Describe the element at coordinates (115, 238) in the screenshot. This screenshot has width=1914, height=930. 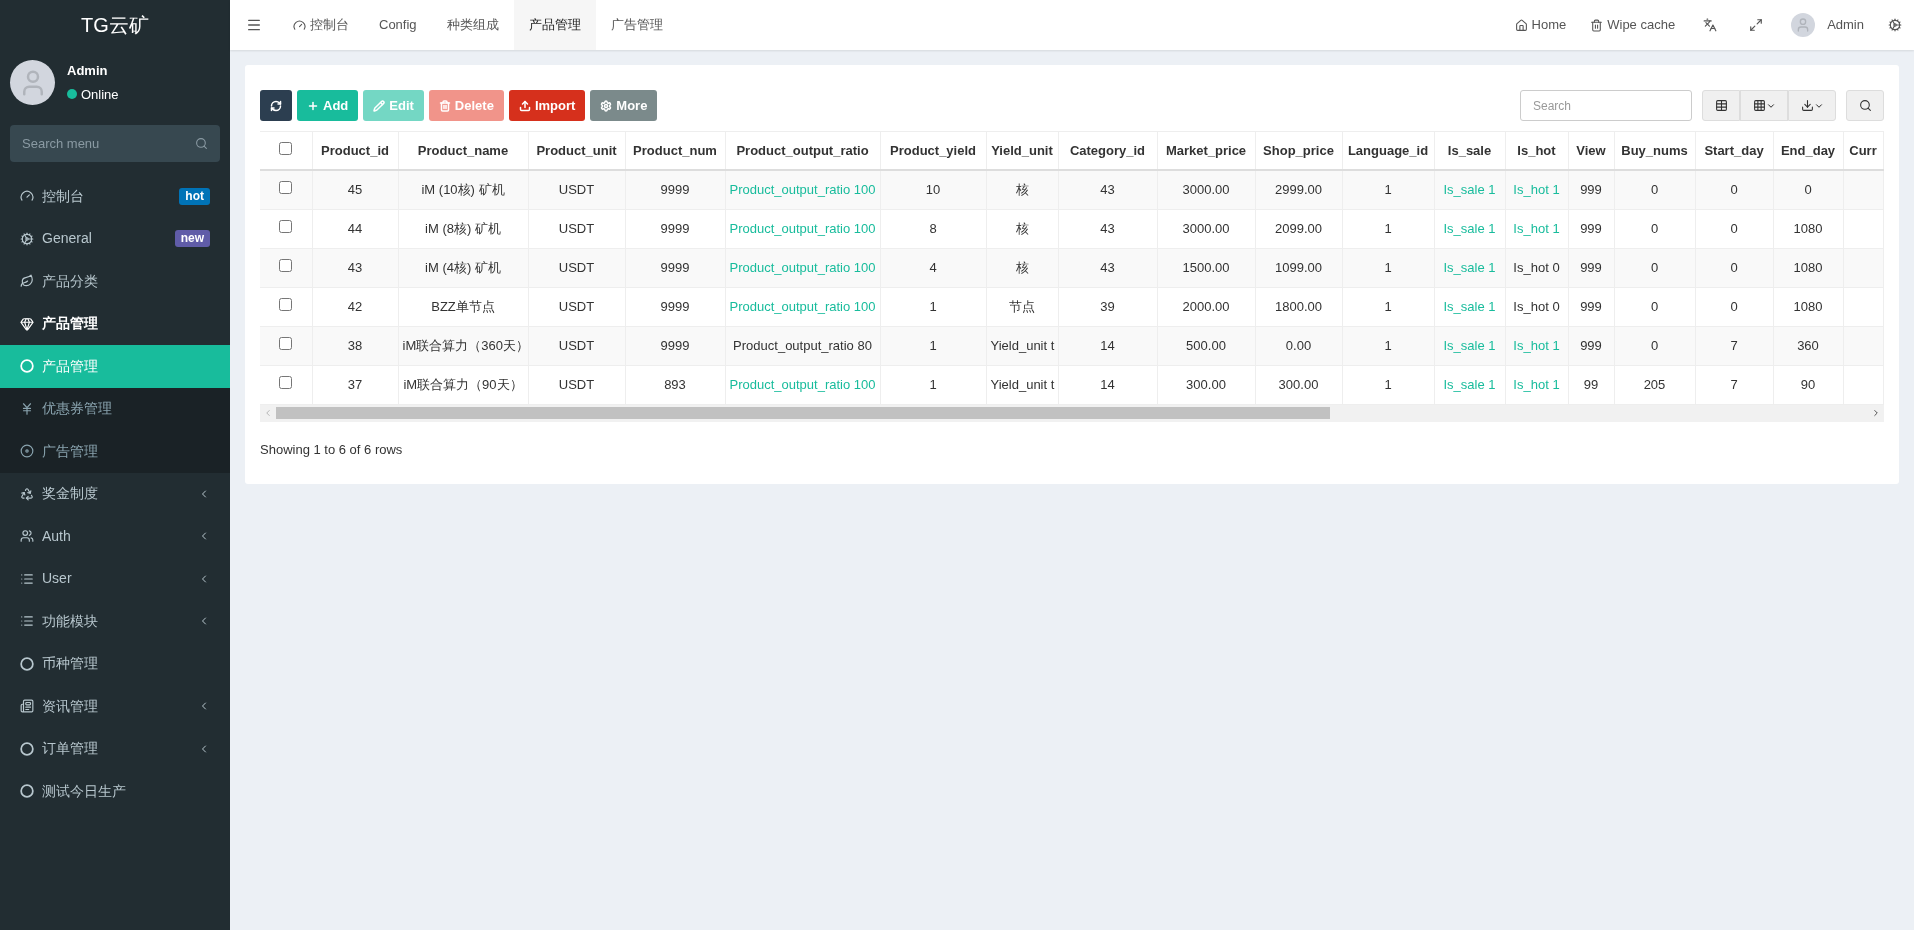
I see `sidebar-item: General new` at that location.